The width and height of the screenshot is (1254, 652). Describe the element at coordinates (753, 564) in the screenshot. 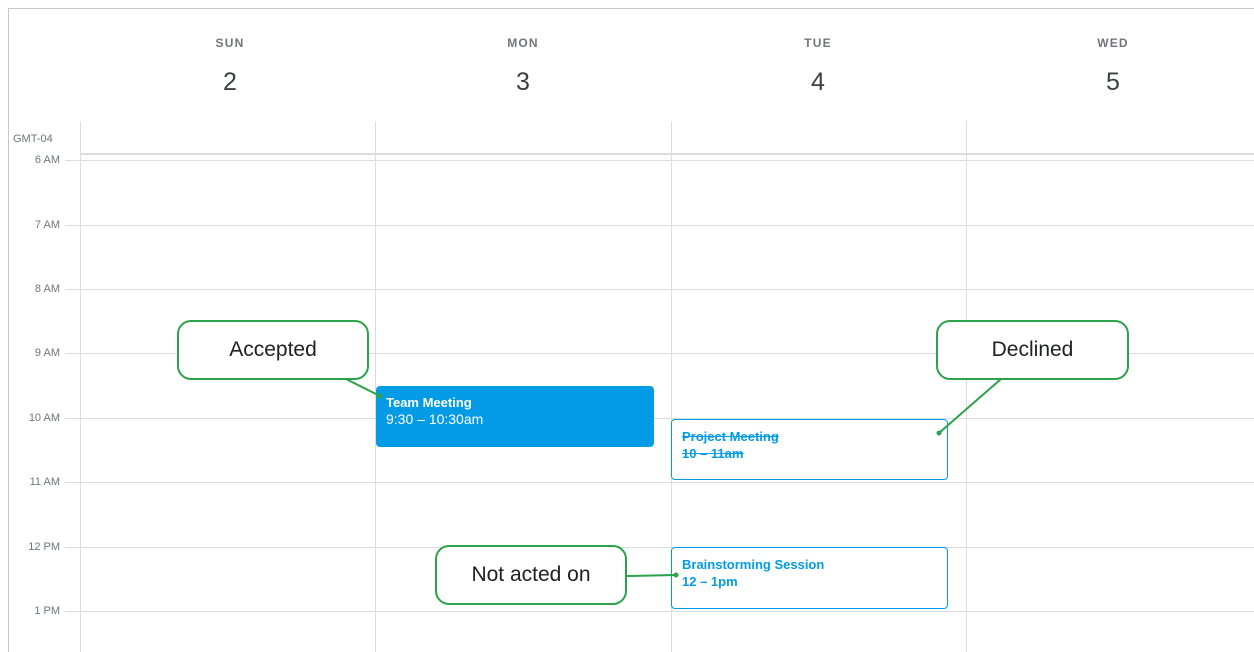

I see `event-title: Brainstorming Session` at that location.